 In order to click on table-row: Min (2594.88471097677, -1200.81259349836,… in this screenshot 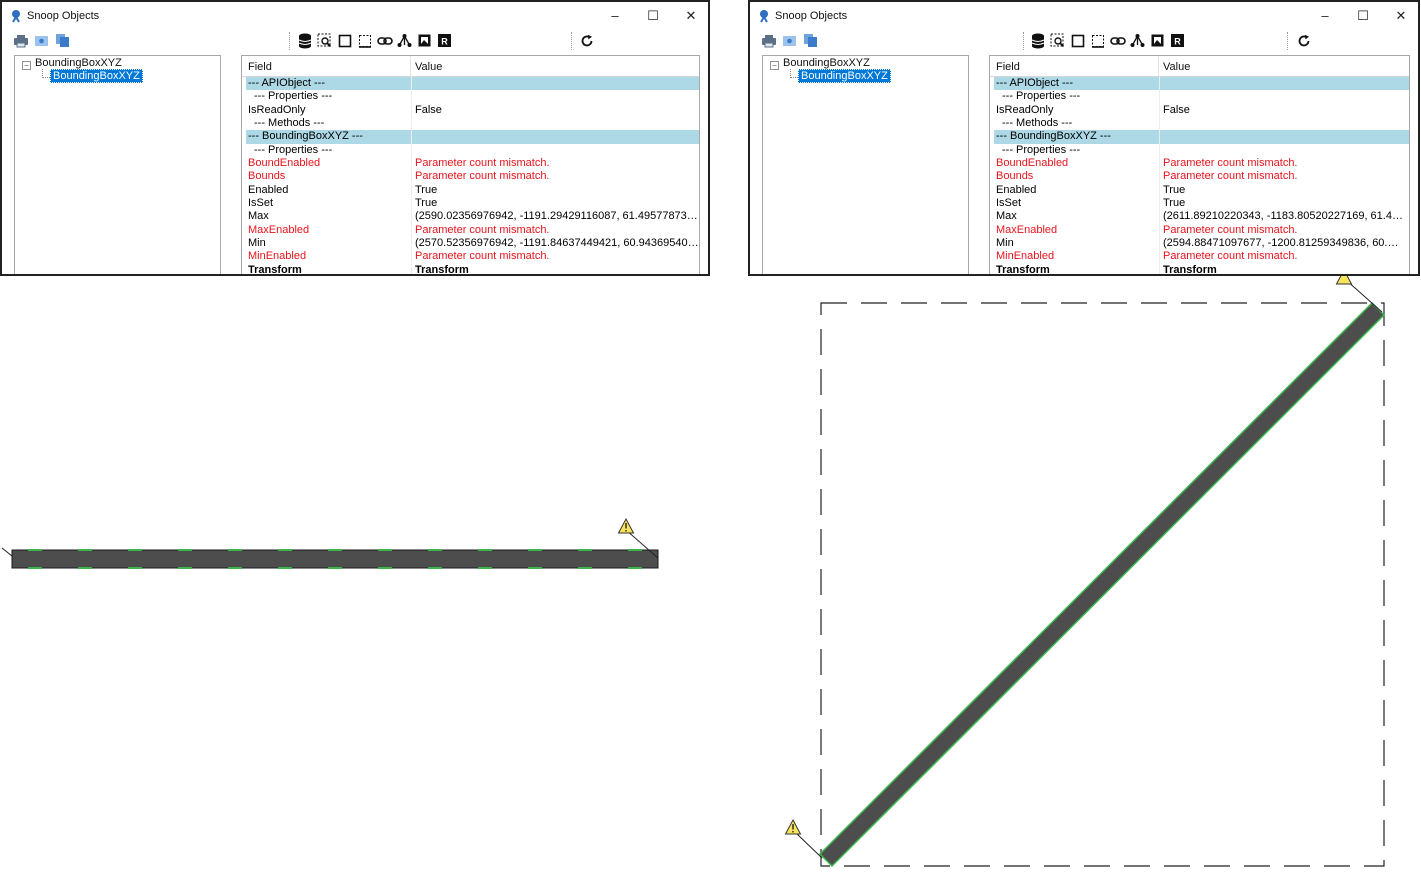, I will do `click(1201, 244)`.